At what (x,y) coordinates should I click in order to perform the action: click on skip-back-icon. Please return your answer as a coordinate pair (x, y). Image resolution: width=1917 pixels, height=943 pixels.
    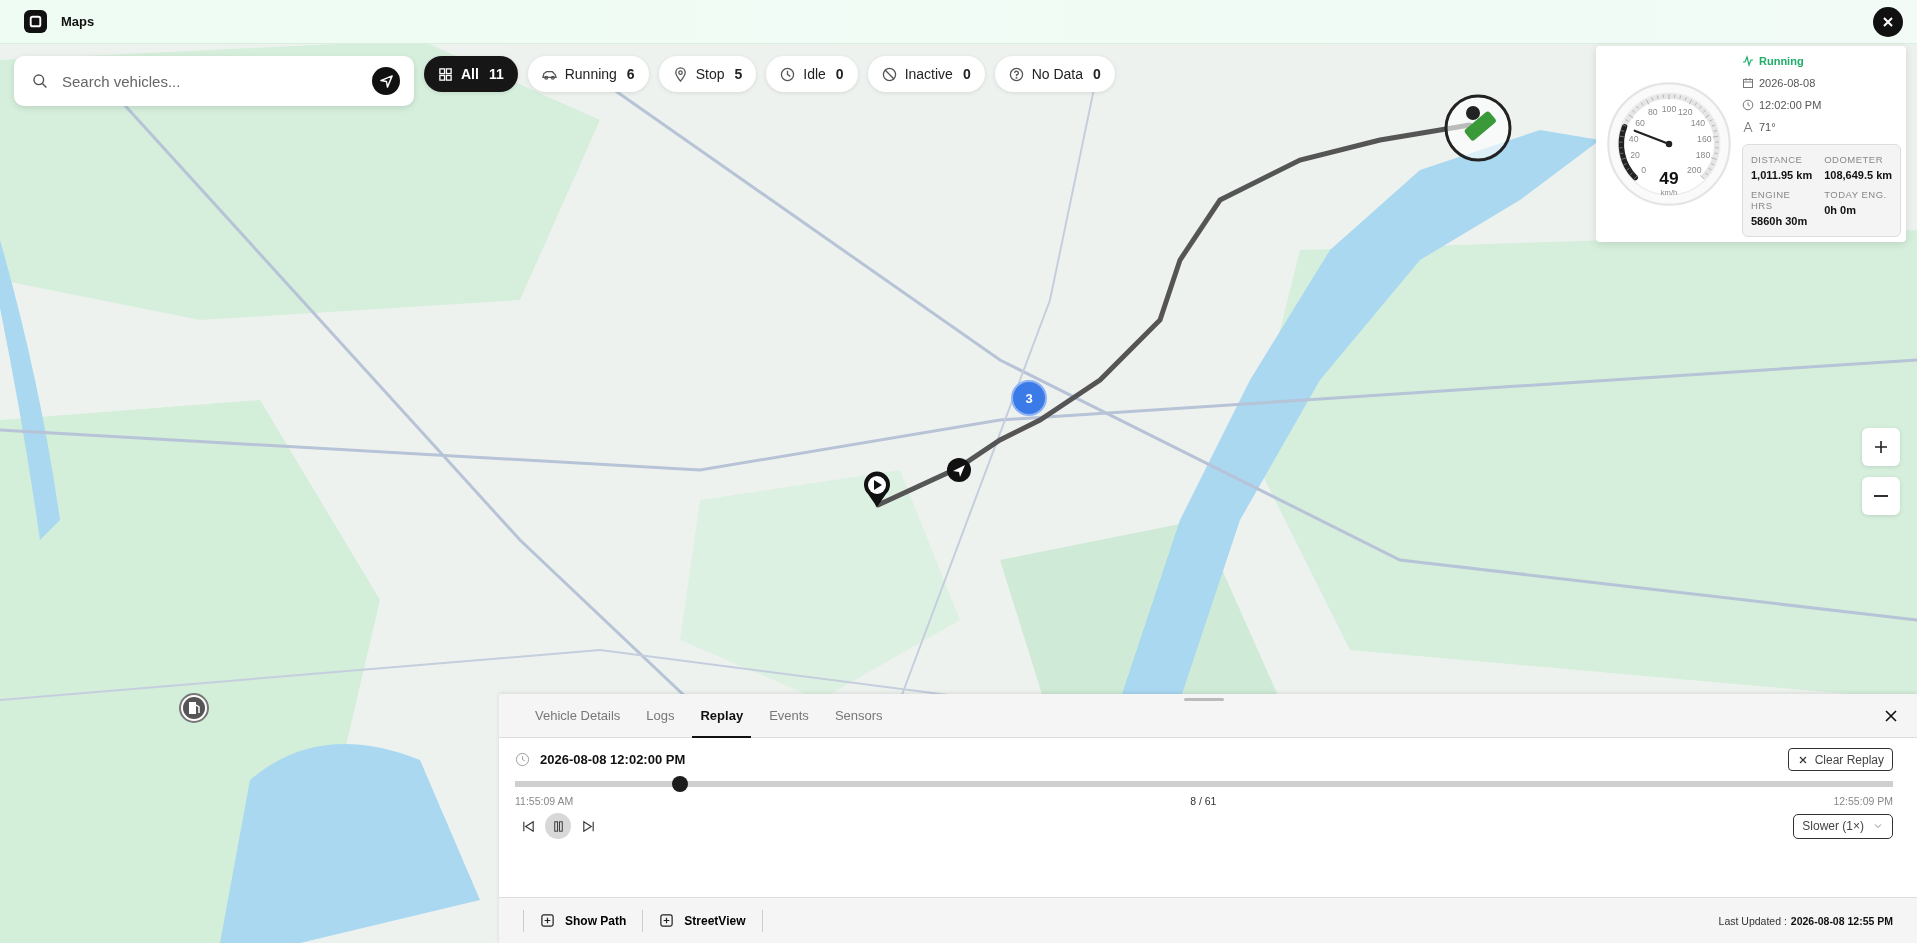
    Looking at the image, I should click on (528, 826).